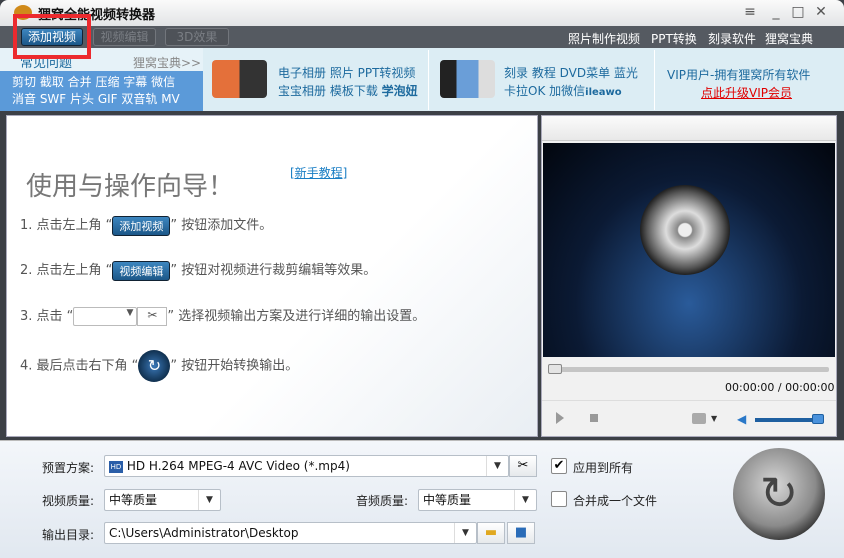 Image resolution: width=844 pixels, height=558 pixels. I want to click on step-text: ” 按钮开始转换输出。, so click(234, 366).